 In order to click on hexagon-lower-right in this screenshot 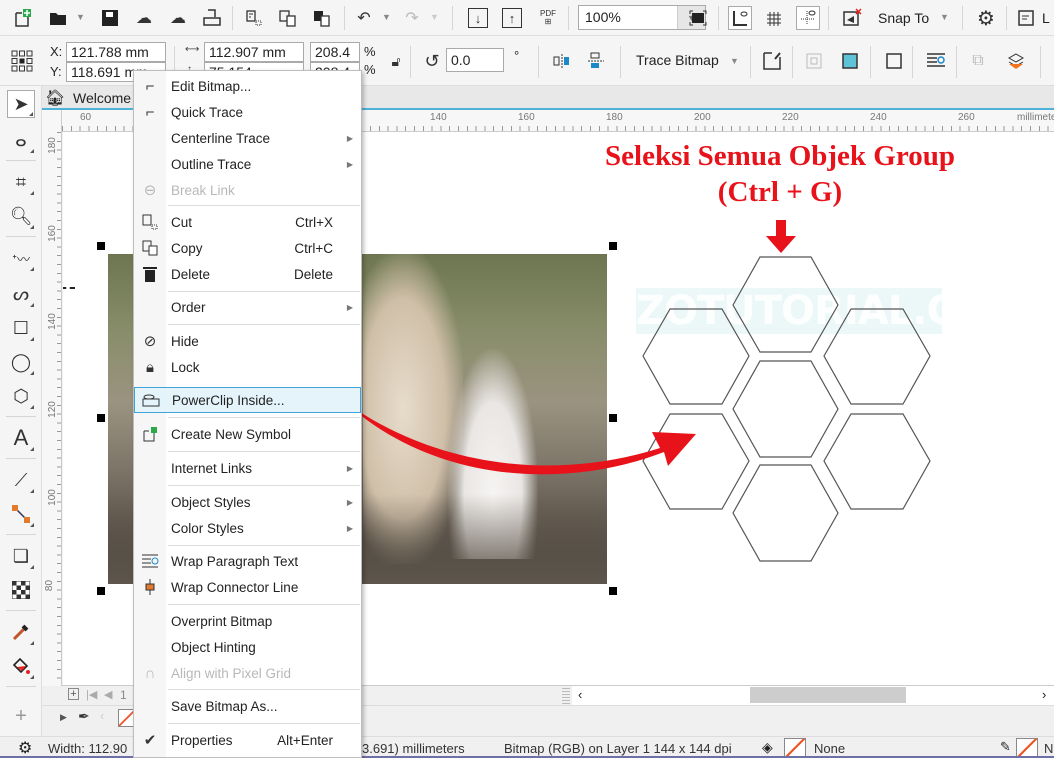, I will do `click(877, 461)`.